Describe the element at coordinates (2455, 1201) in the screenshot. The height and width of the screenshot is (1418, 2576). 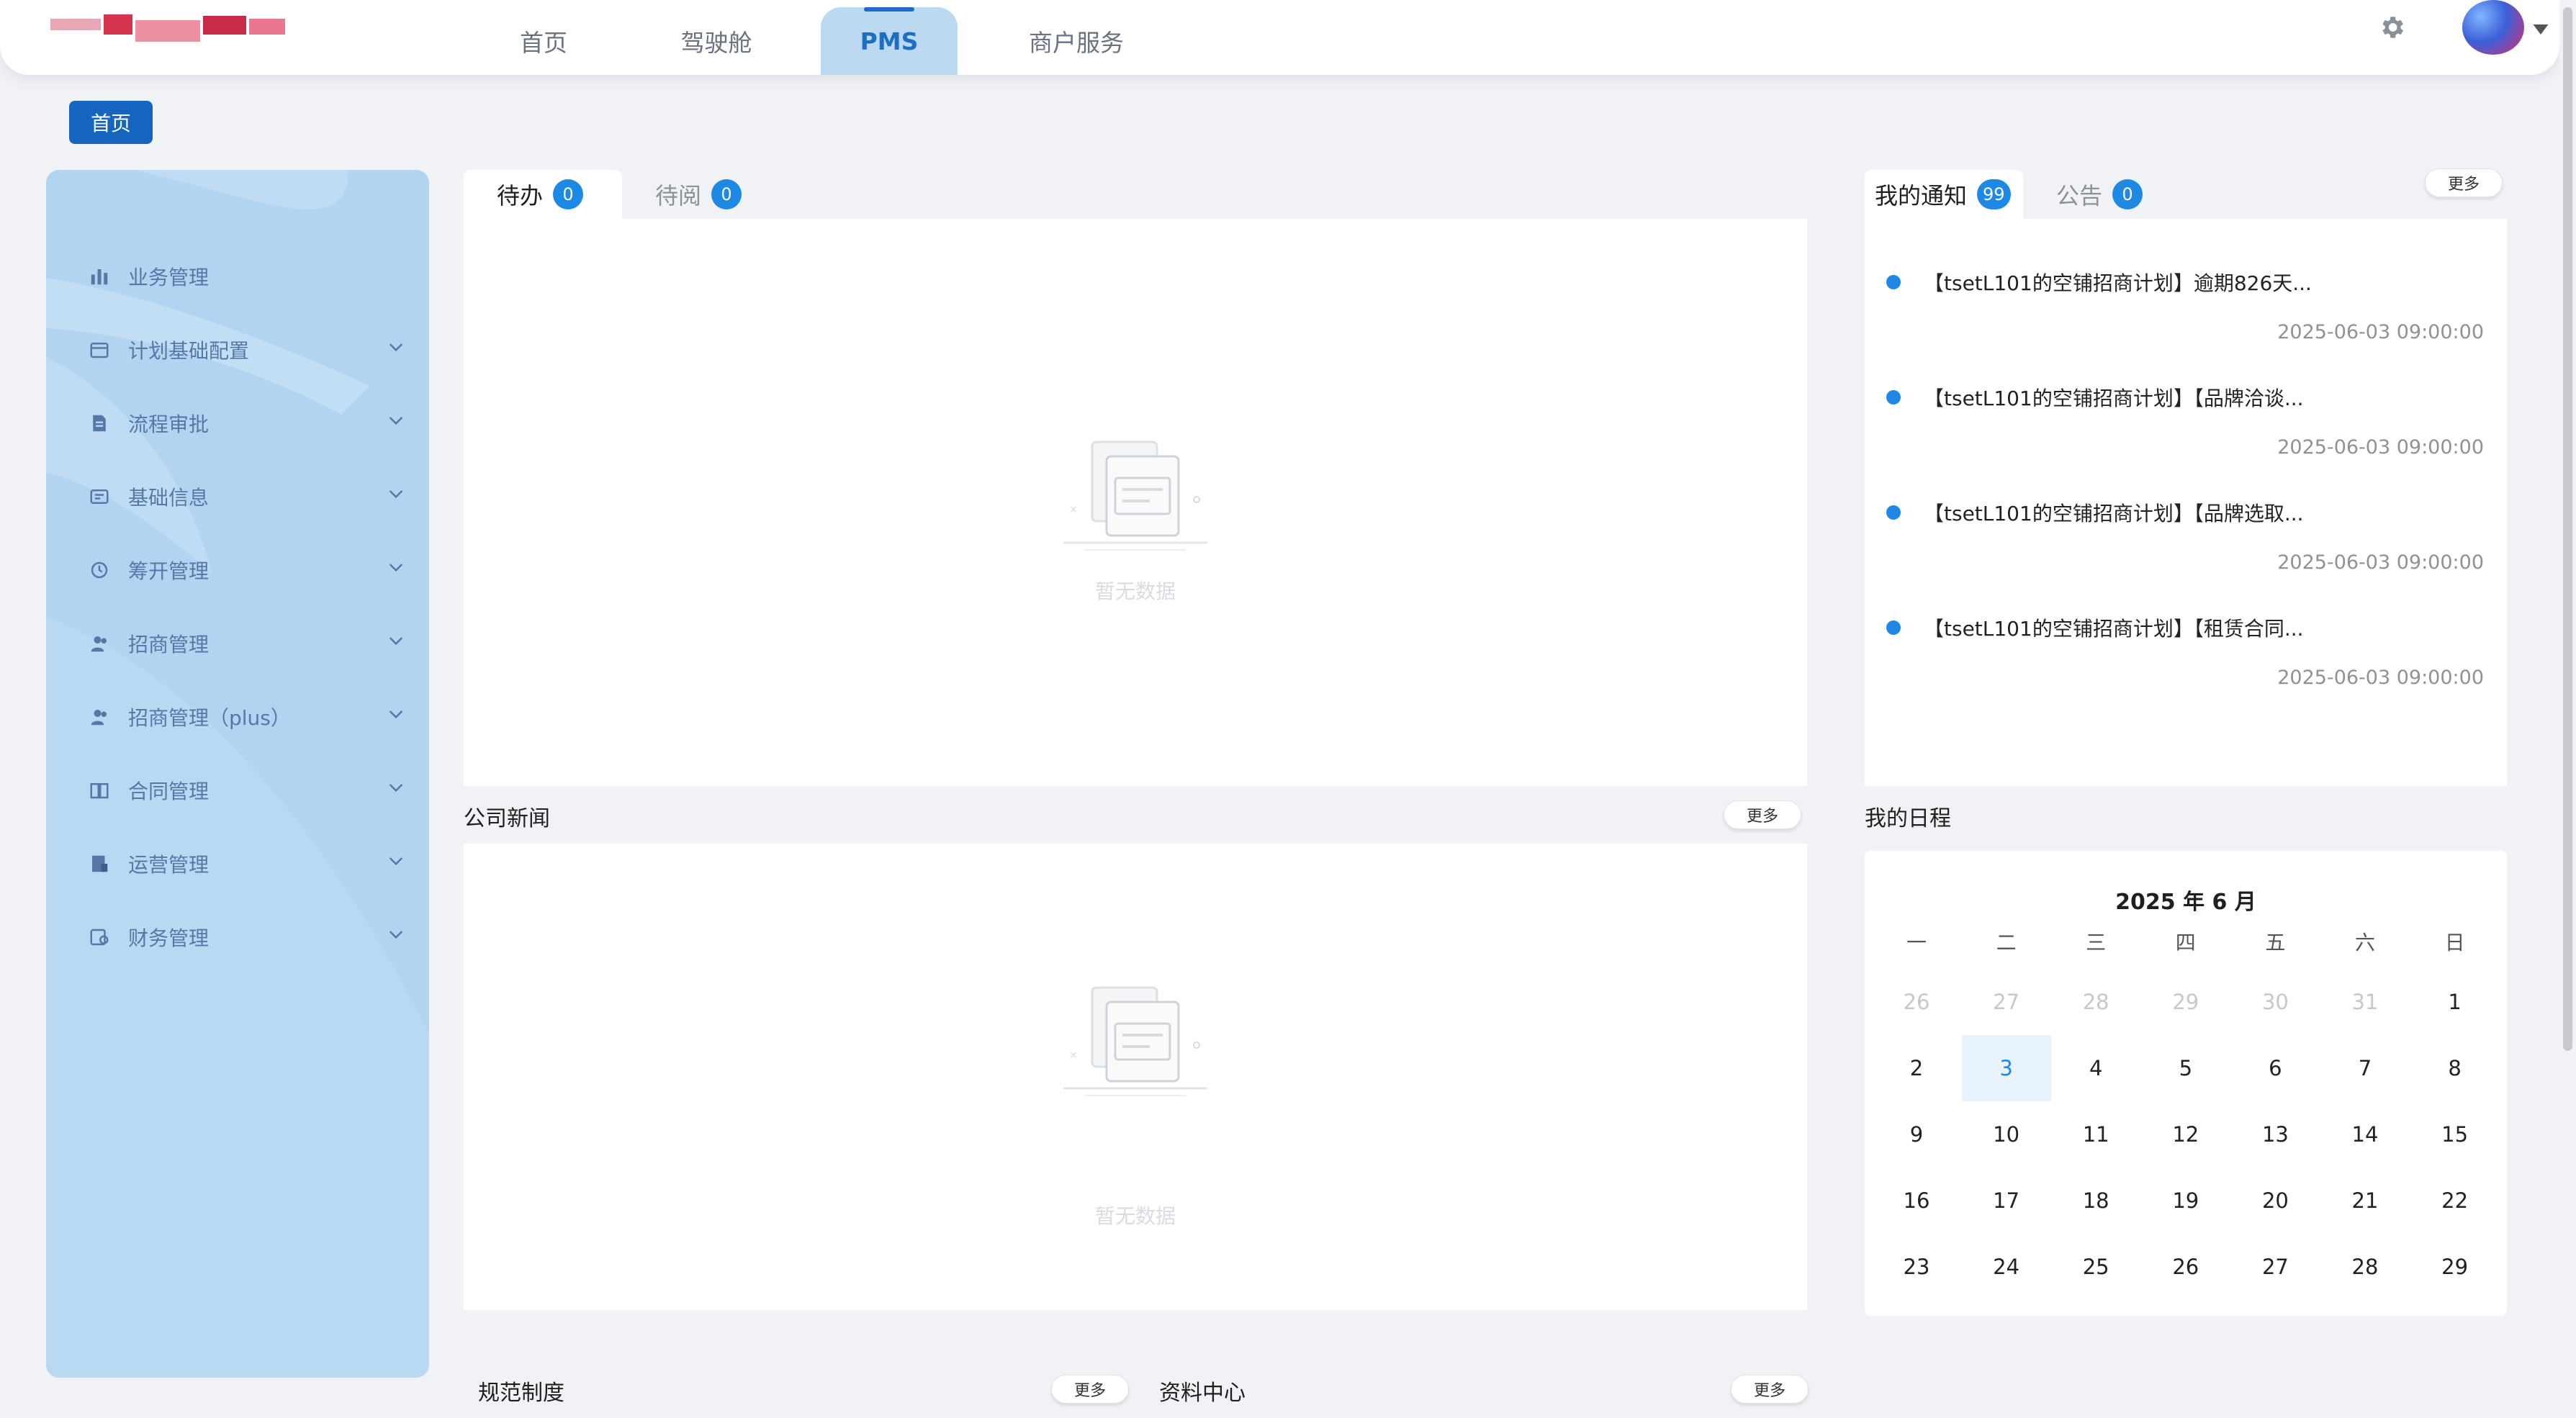
I see `calendar-day: 22` at that location.